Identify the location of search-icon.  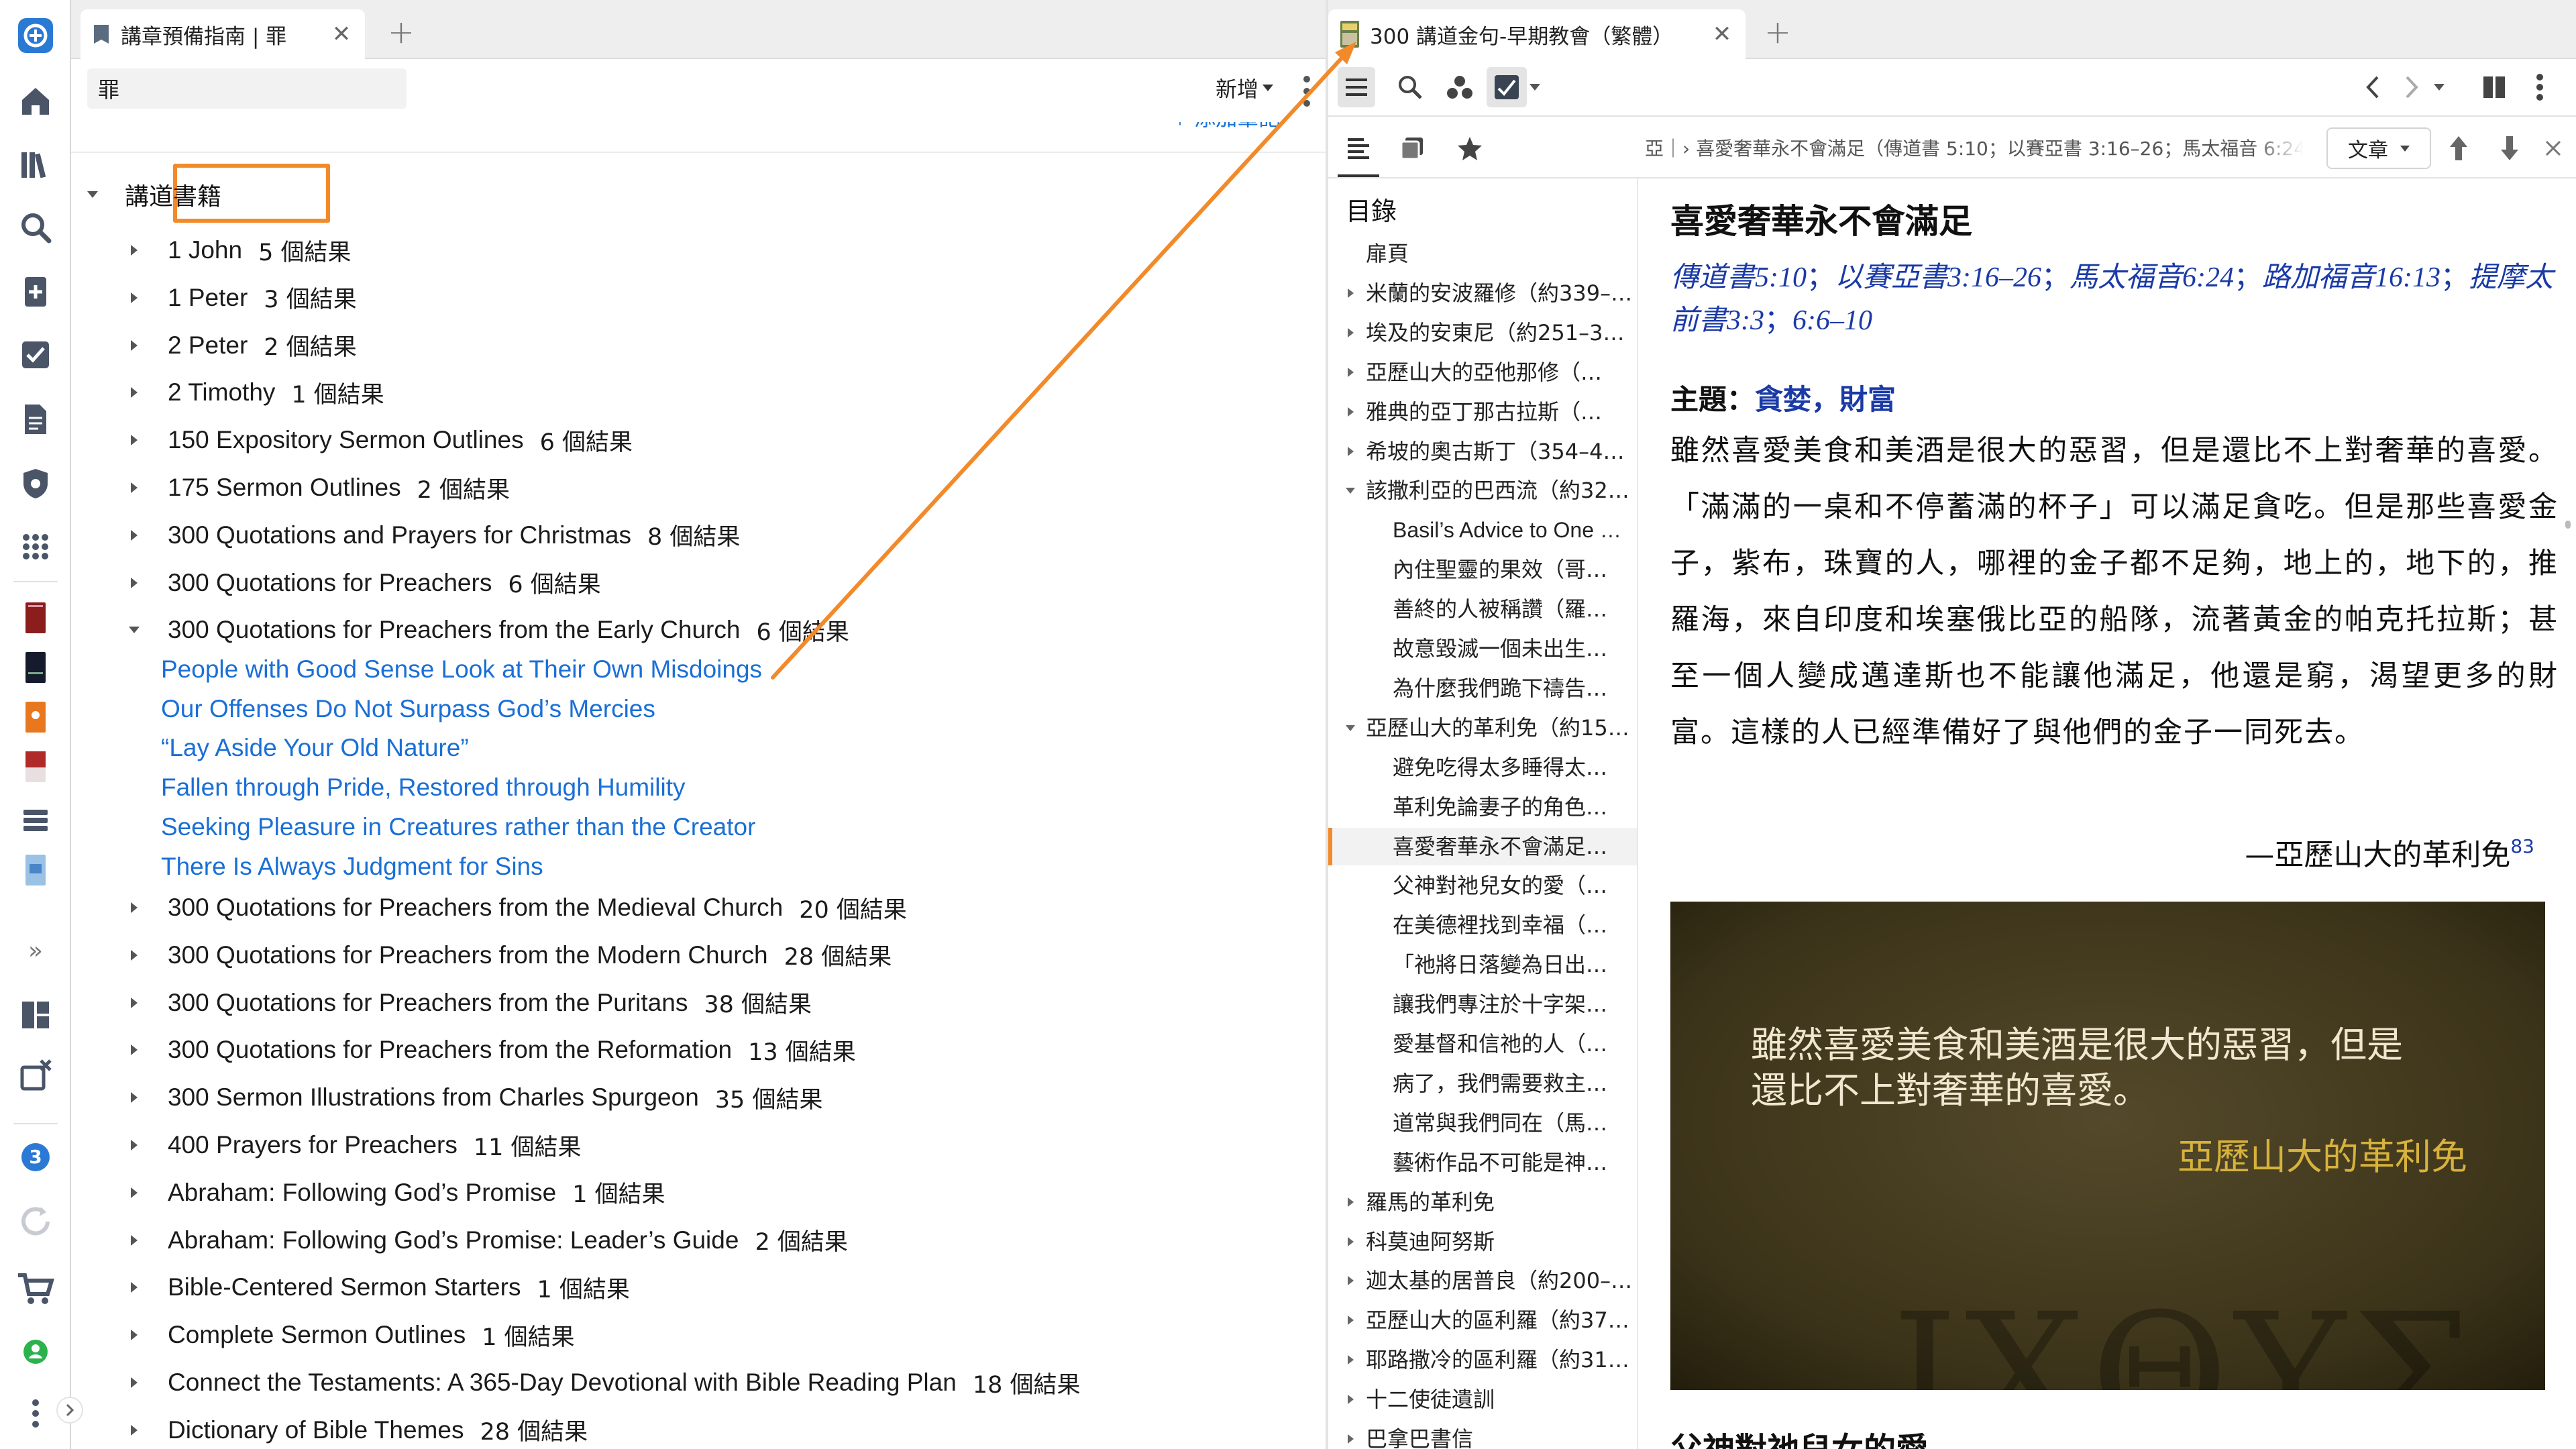
(1410, 87).